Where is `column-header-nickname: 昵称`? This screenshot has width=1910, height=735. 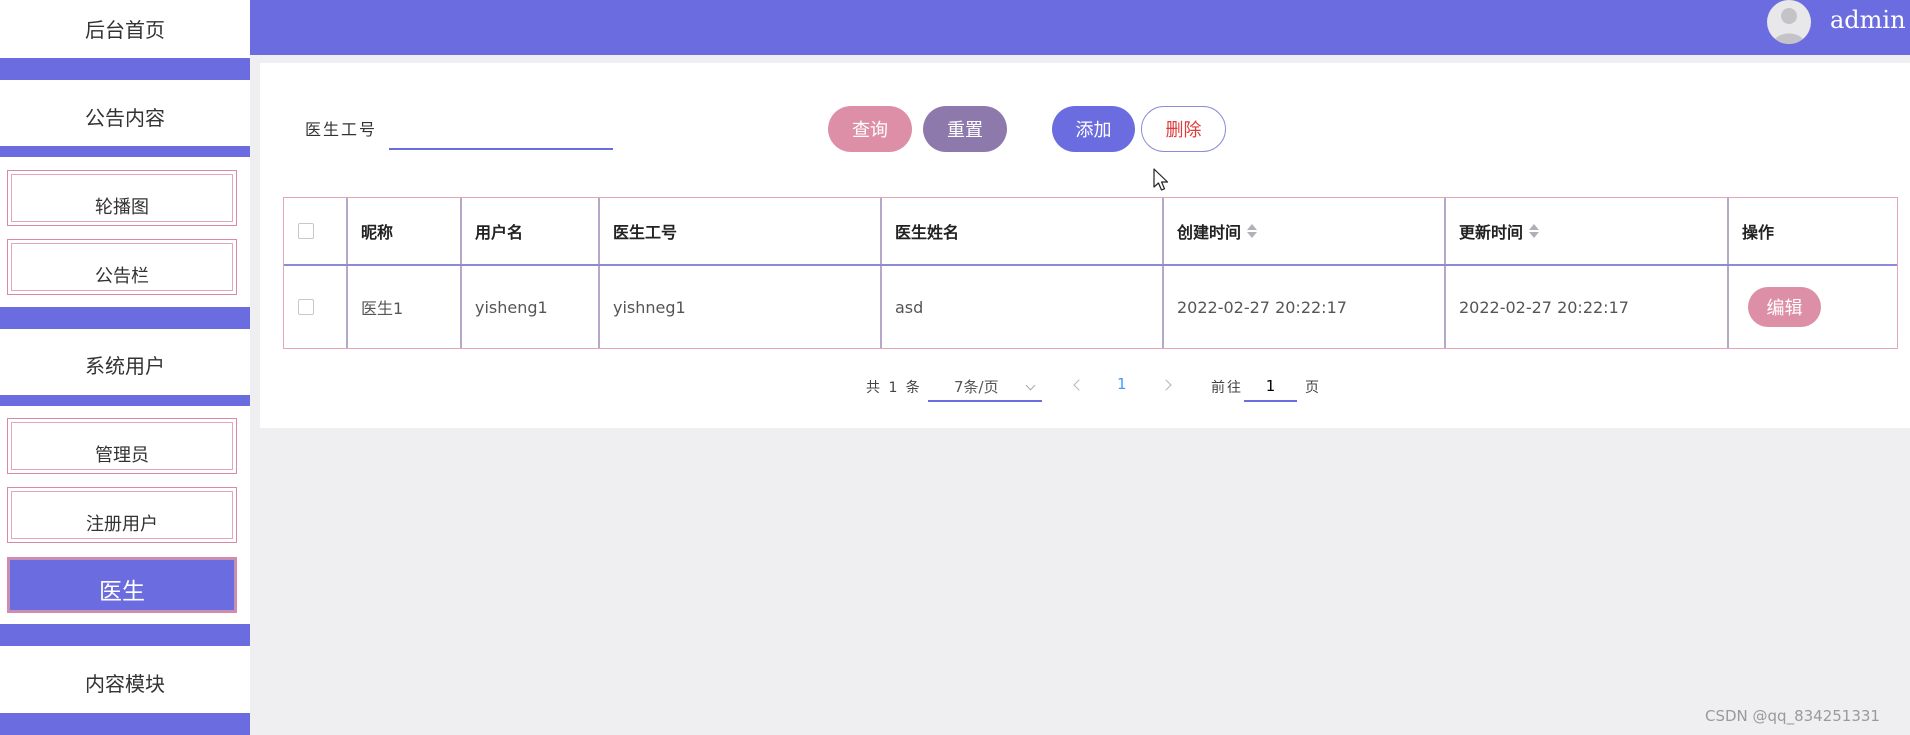
column-header-nickname: 昵称 is located at coordinates (377, 232).